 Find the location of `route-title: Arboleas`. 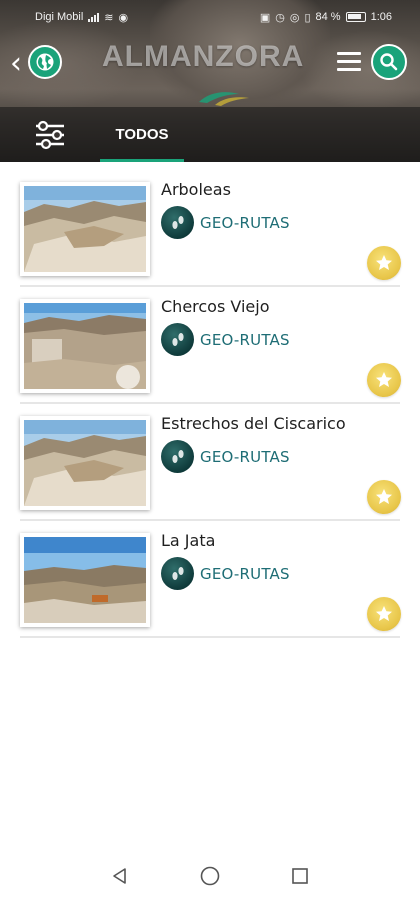

route-title: Arboleas is located at coordinates (196, 189).